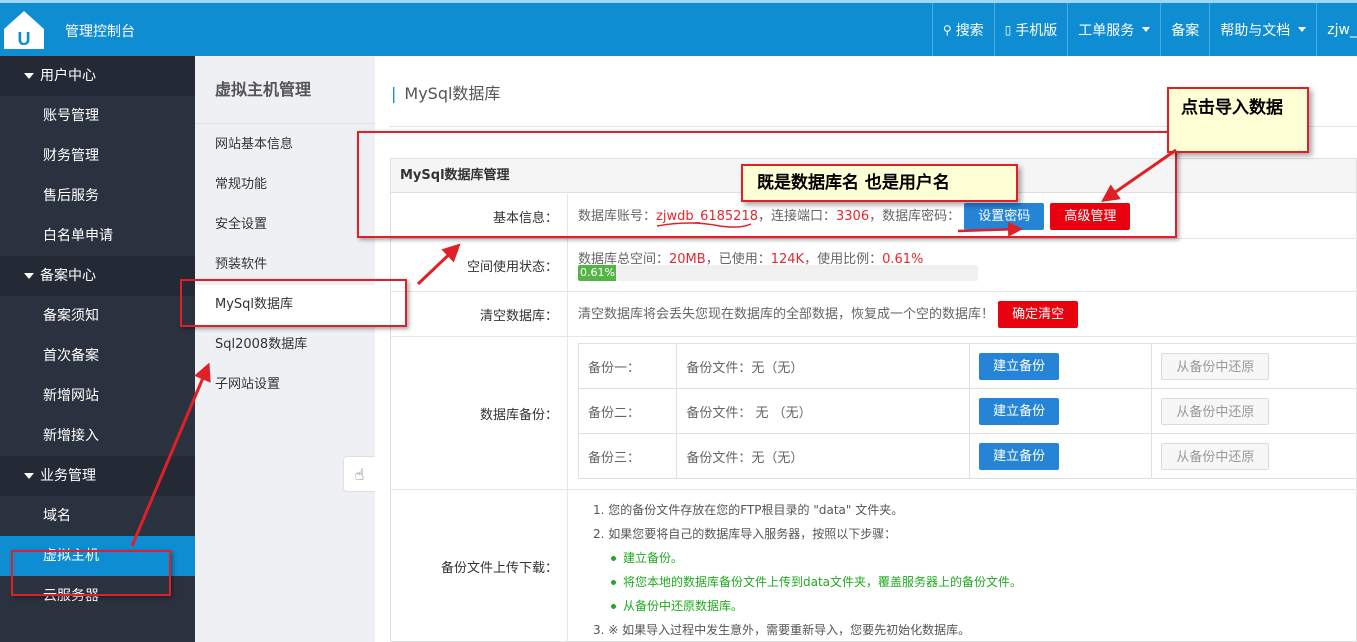 The width and height of the screenshot is (1357, 642). What do you see at coordinates (823, 411) in the screenshot?
I see `backup-file: 备份文件： 无 （无）` at bounding box center [823, 411].